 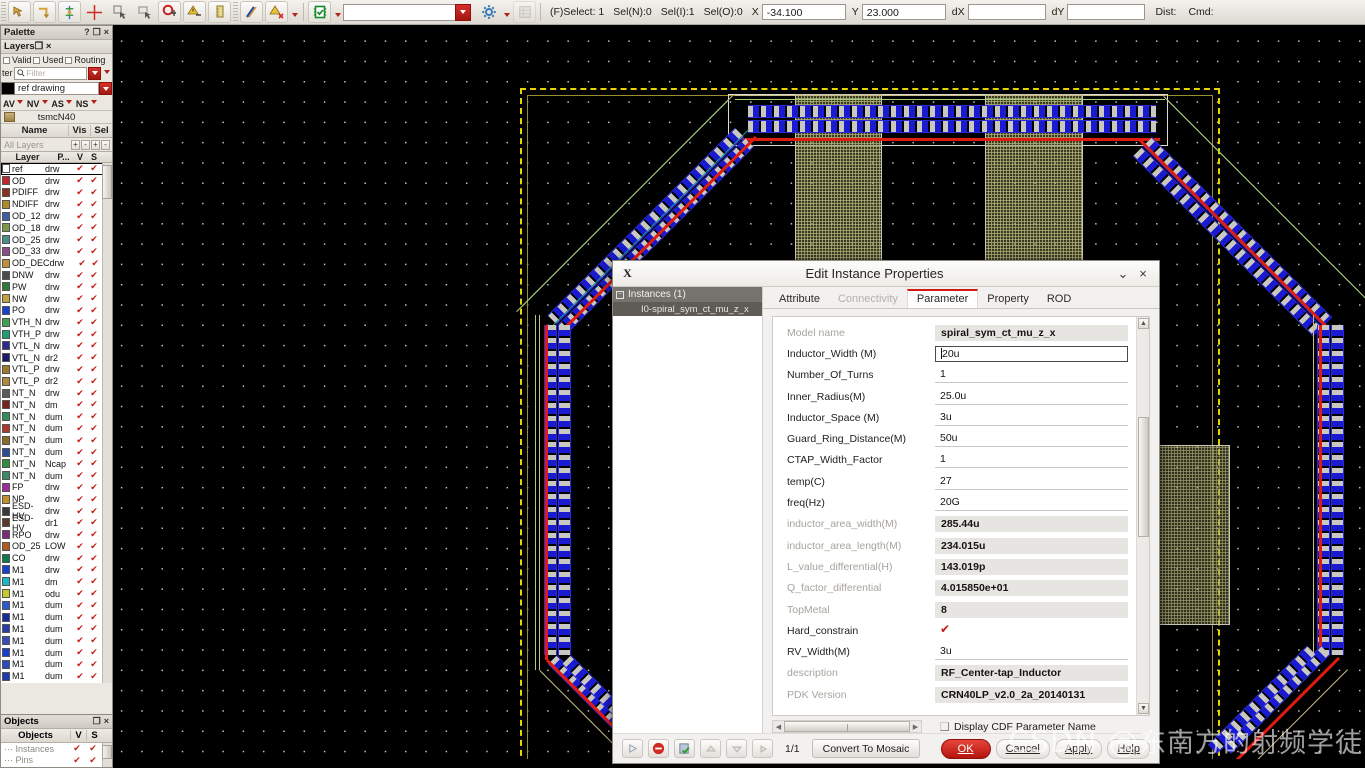 I want to click on play-icon, so click(x=632, y=748).